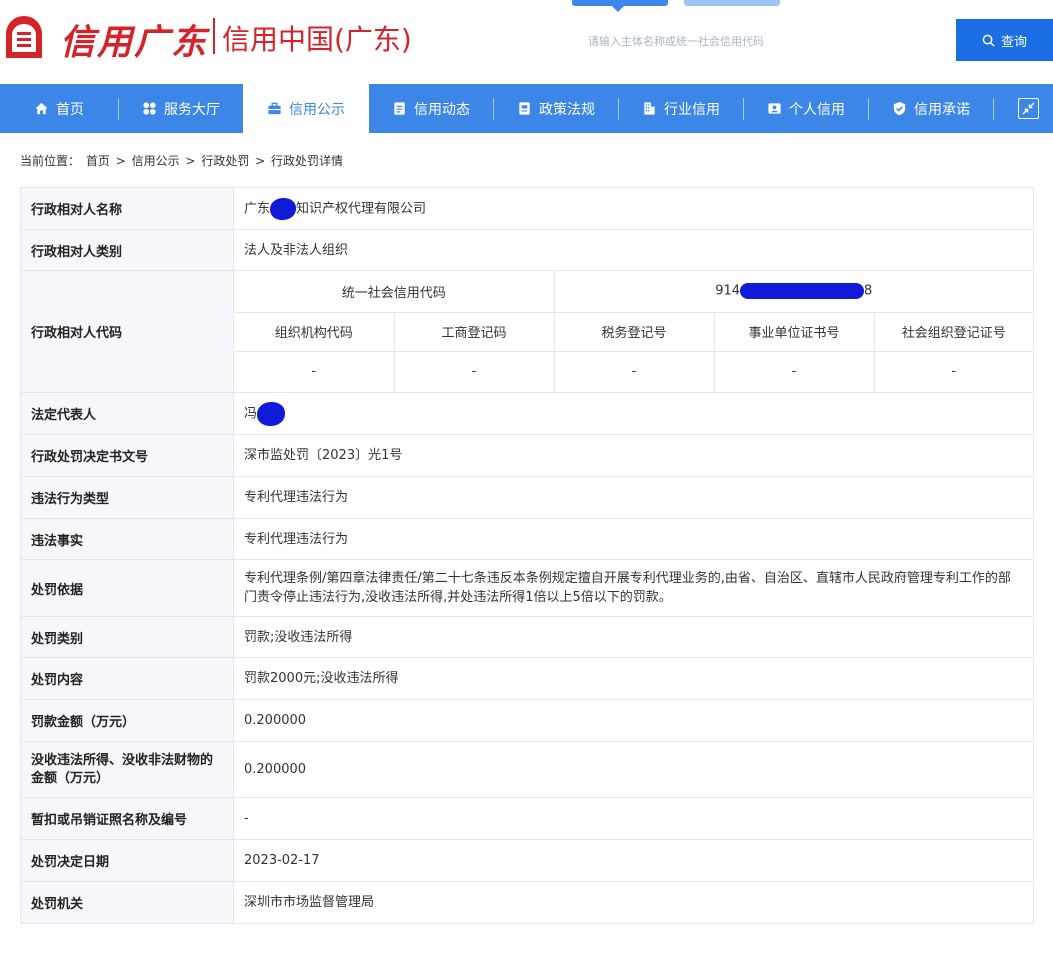  Describe the element at coordinates (692, 109) in the screenshot. I see `nav-label-industry-credit: 行业信用` at that location.